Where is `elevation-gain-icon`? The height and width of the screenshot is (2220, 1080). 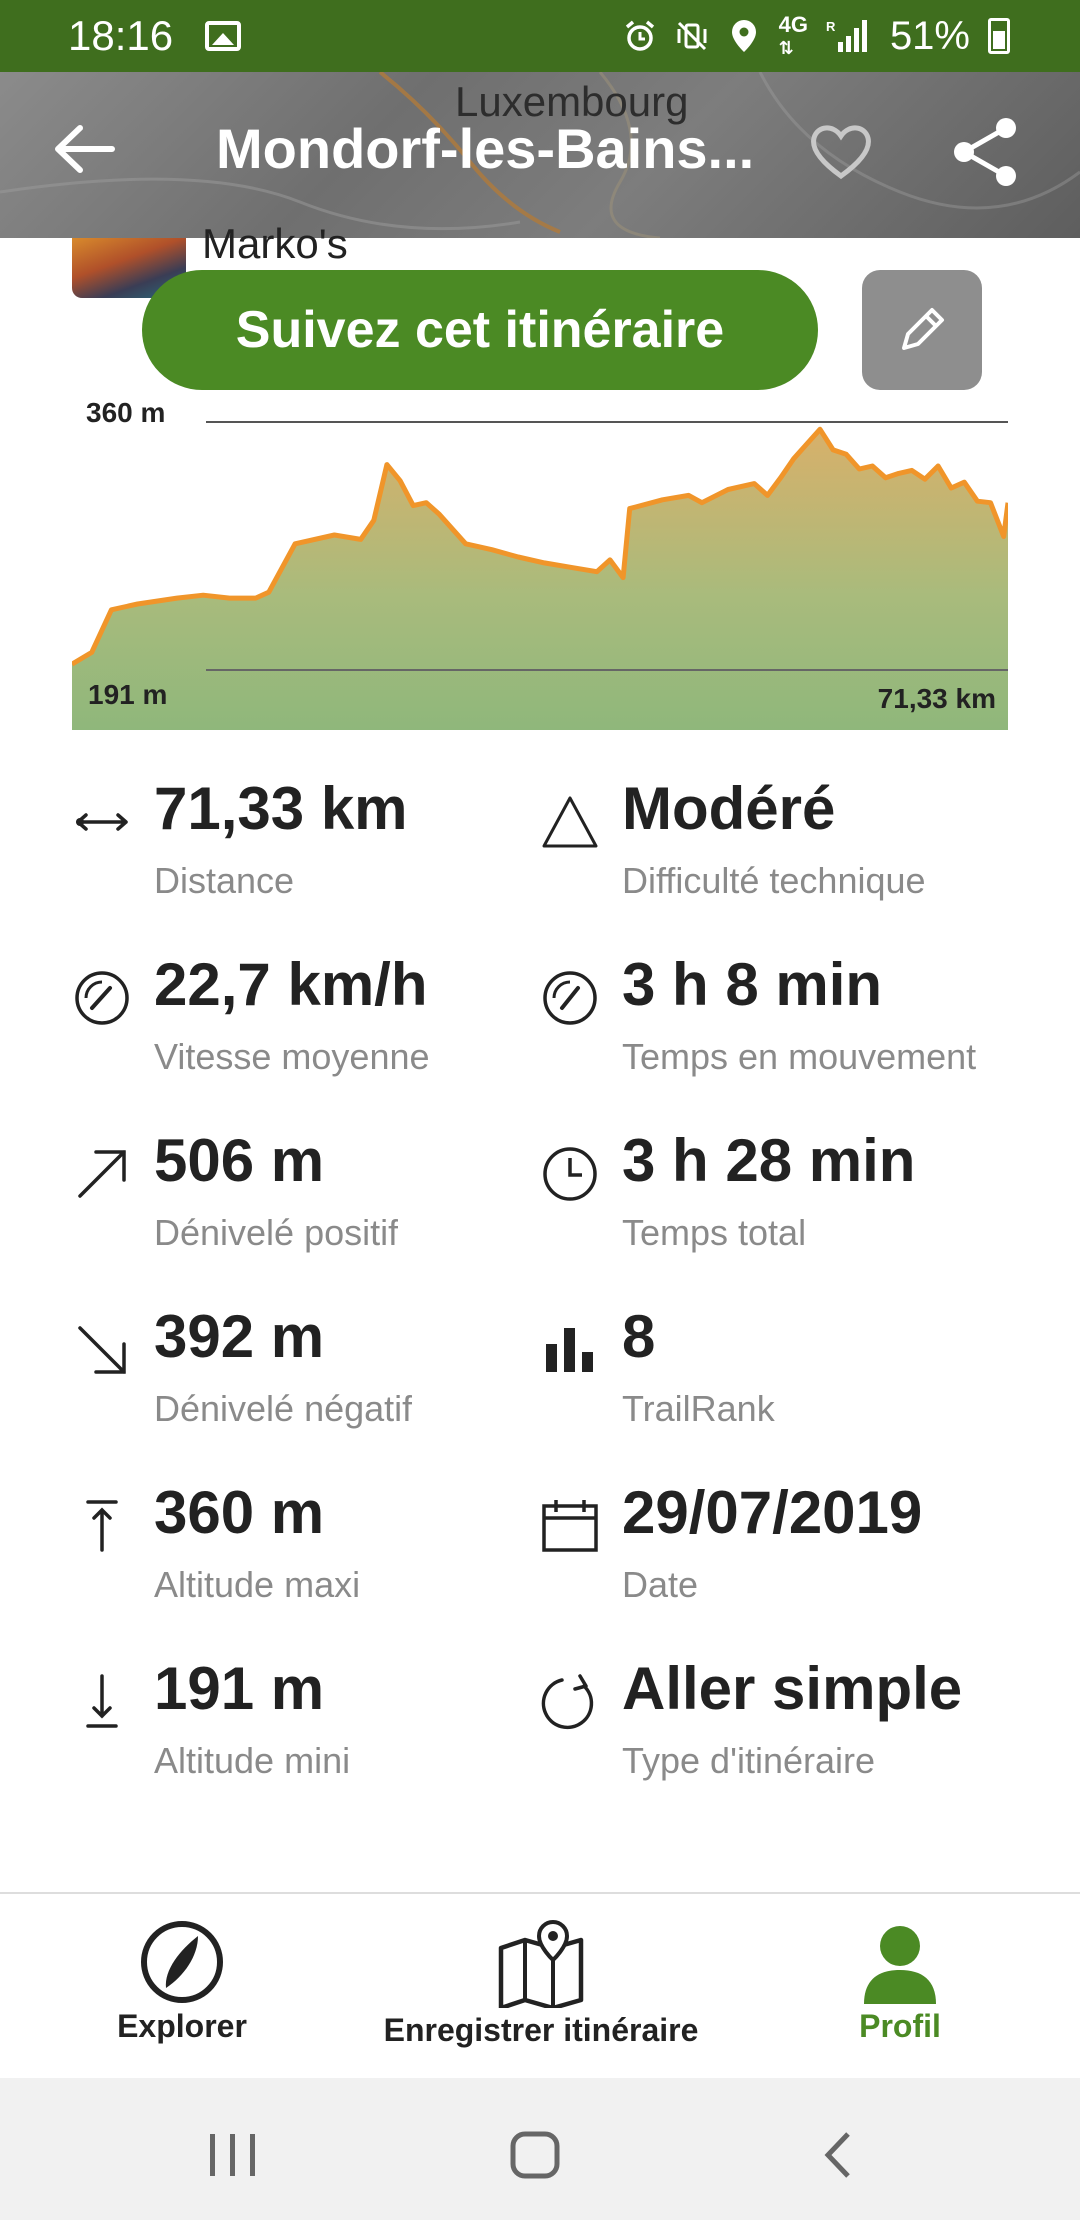 elevation-gain-icon is located at coordinates (102, 1174).